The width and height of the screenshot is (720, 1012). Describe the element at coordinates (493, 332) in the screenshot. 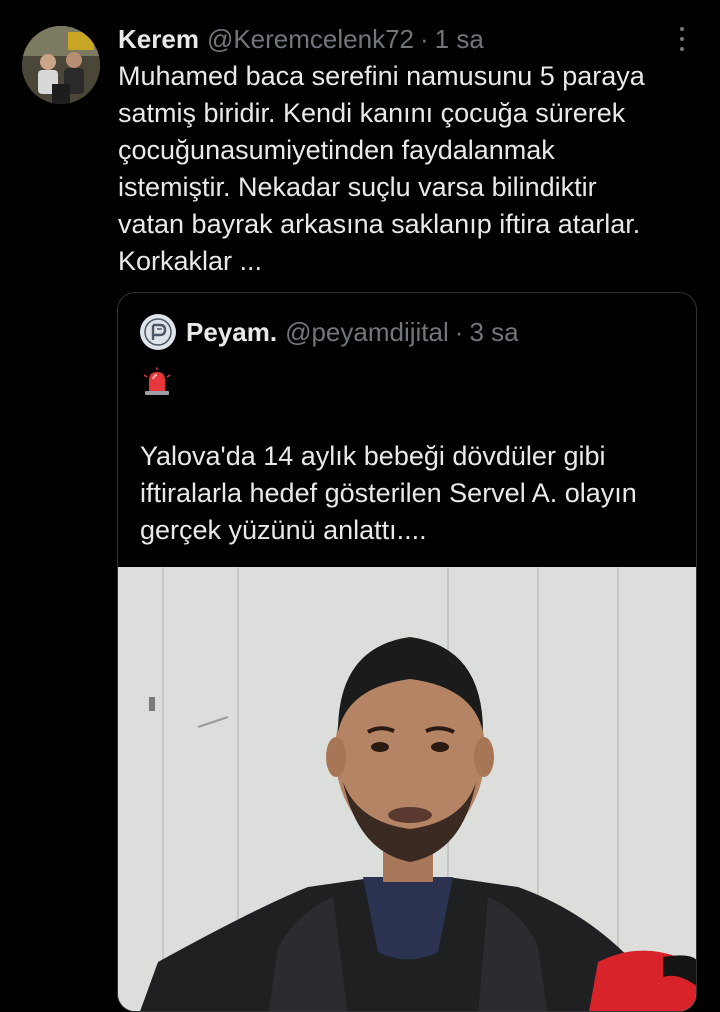

I see `quoted-timestamp: 3 sa` at that location.